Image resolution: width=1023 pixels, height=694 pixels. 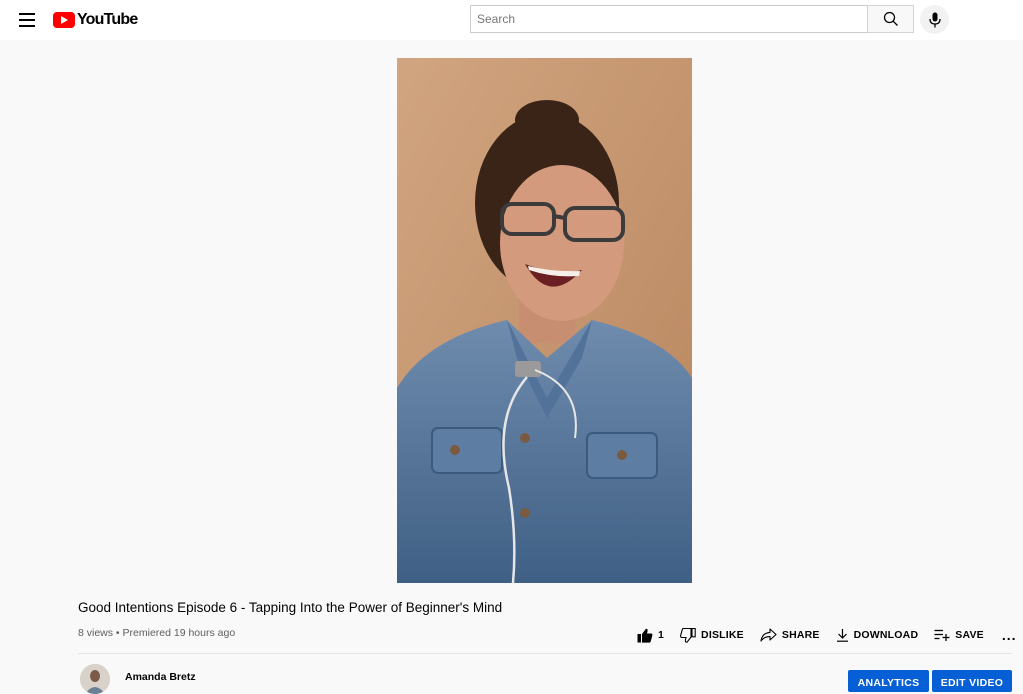 I want to click on like-button: 1, so click(x=650, y=635).